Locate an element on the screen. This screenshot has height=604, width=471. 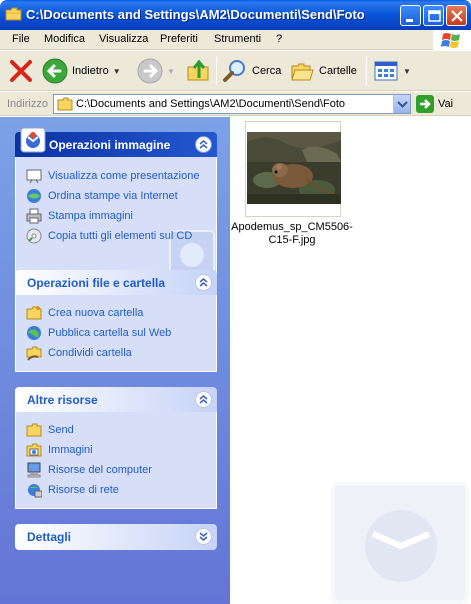
slideshow-icon is located at coordinates (34, 176).